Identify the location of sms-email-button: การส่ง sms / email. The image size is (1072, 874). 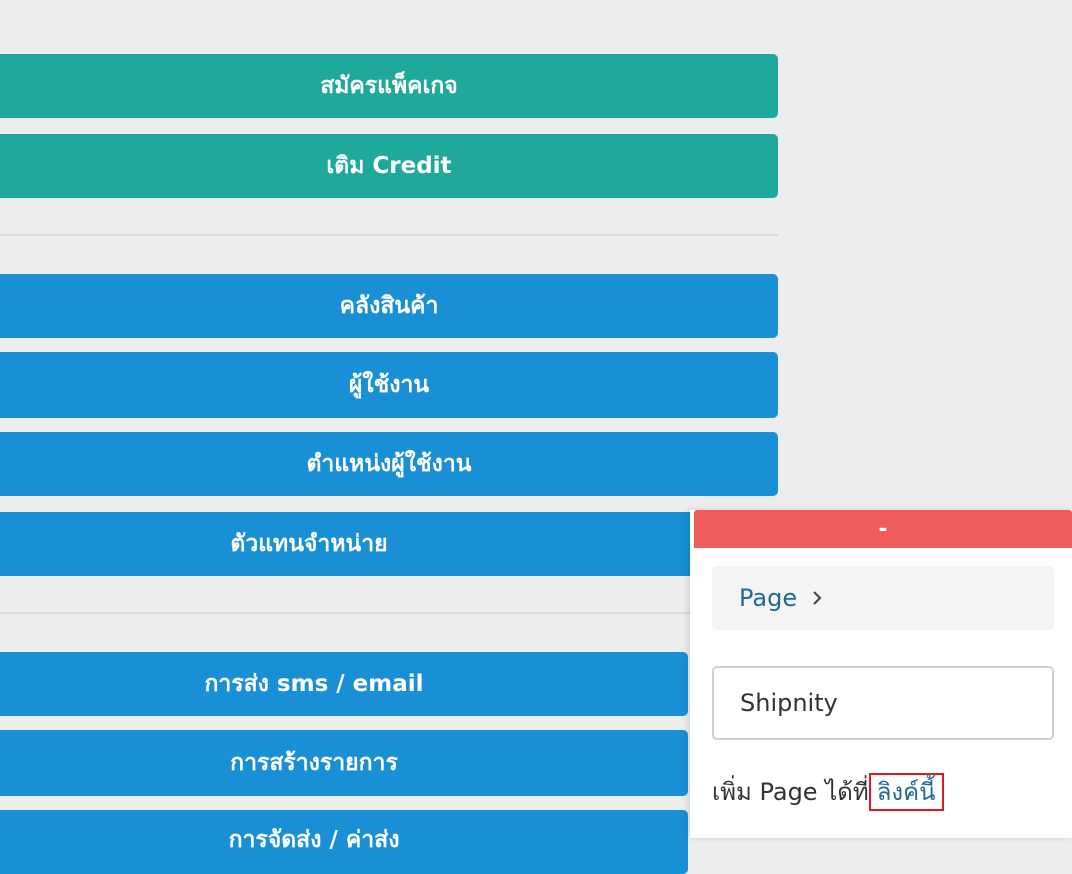
(344, 684).